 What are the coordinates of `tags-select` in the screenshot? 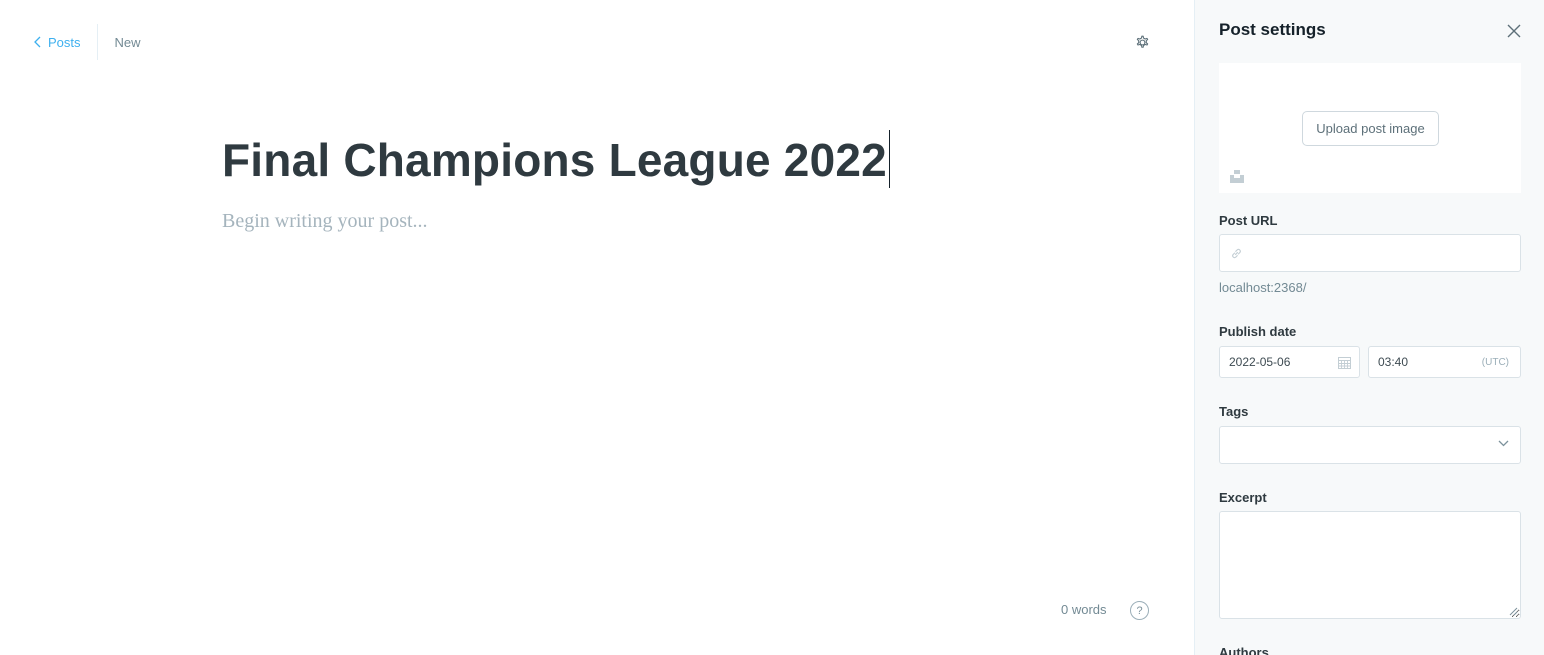 It's located at (1370, 445).